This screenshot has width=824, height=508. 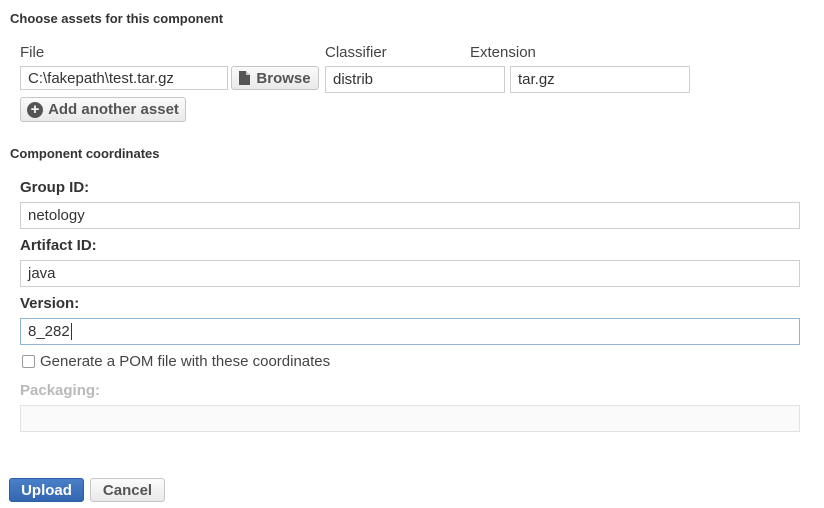 I want to click on classifier-input: distrib, so click(x=415, y=79).